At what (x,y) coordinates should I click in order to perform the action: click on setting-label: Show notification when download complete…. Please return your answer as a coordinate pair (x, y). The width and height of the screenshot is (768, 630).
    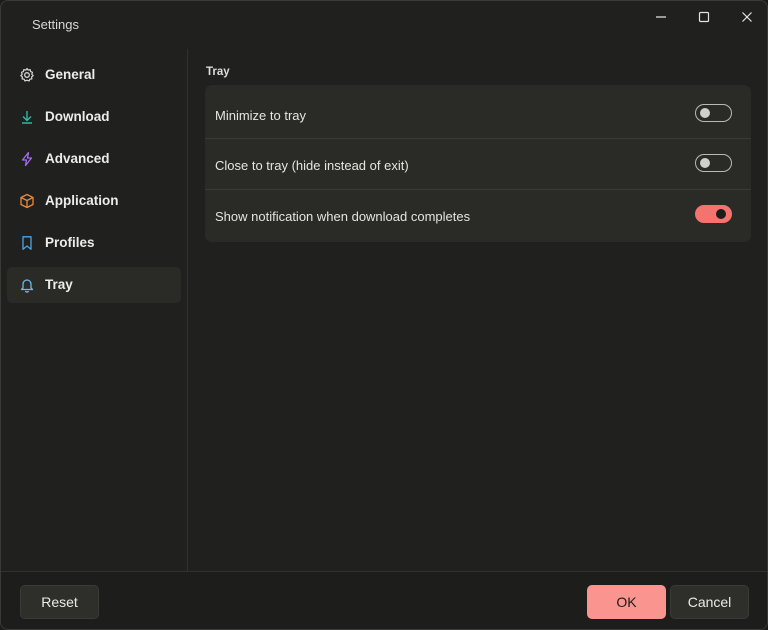
    Looking at the image, I should click on (343, 216).